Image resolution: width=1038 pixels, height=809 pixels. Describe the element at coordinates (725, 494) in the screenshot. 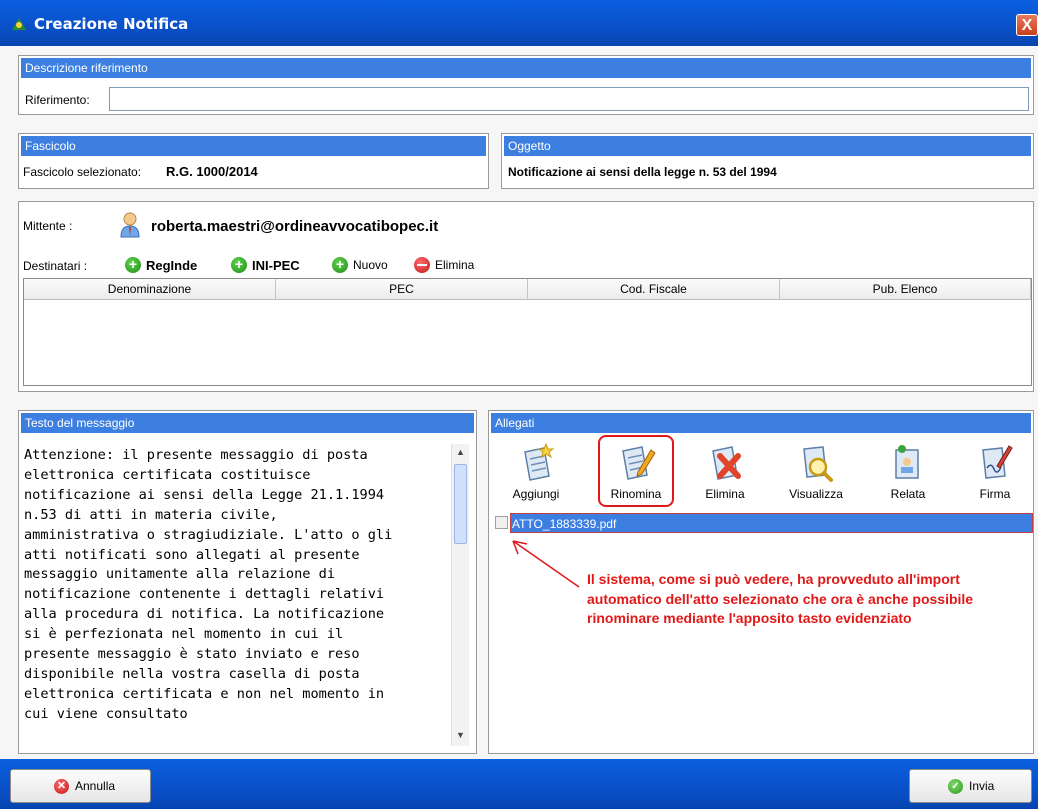

I see `elimina-allegato-label: Elimina` at that location.